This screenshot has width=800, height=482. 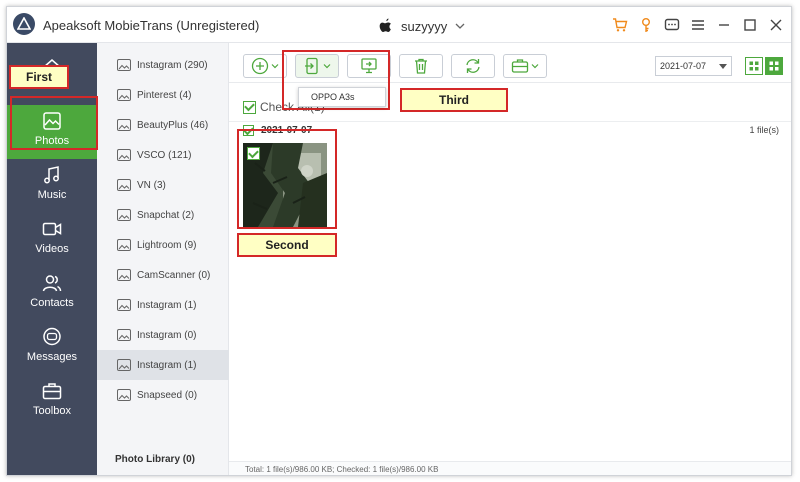 I want to click on menu-icon, so click(x=698, y=25).